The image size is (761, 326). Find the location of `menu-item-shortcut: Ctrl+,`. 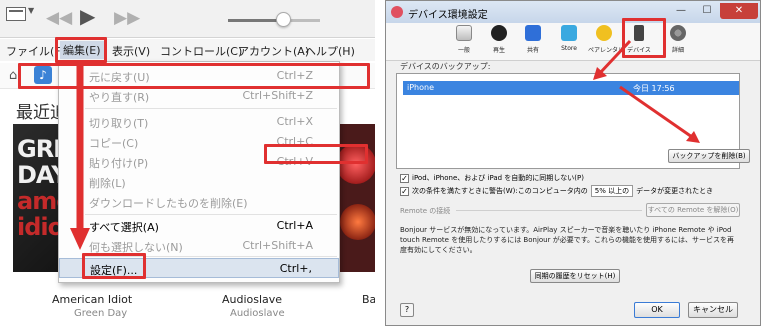

menu-item-shortcut: Ctrl+, is located at coordinates (295, 268).